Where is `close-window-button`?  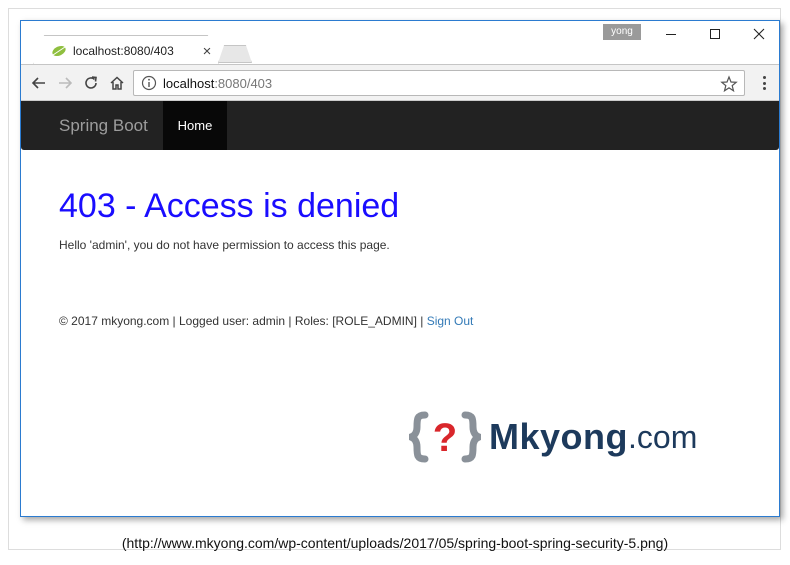 close-window-button is located at coordinates (758, 34).